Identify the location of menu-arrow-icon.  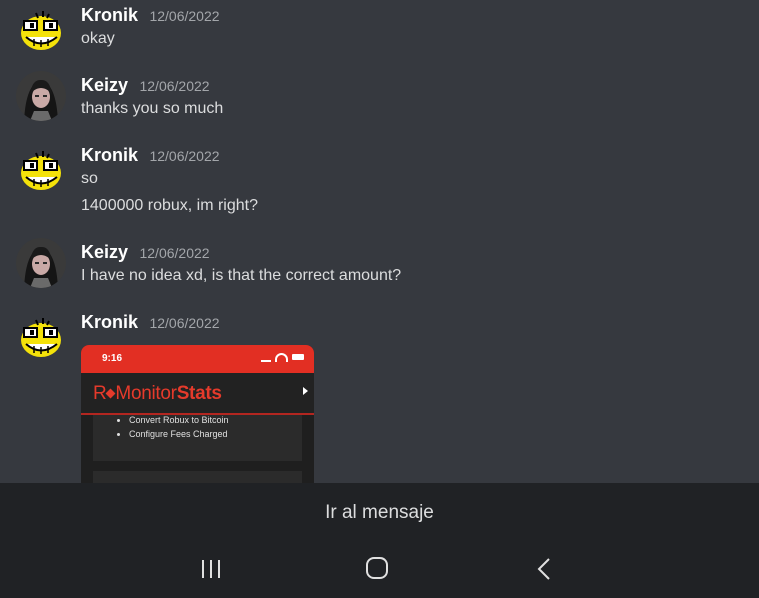
(305, 391).